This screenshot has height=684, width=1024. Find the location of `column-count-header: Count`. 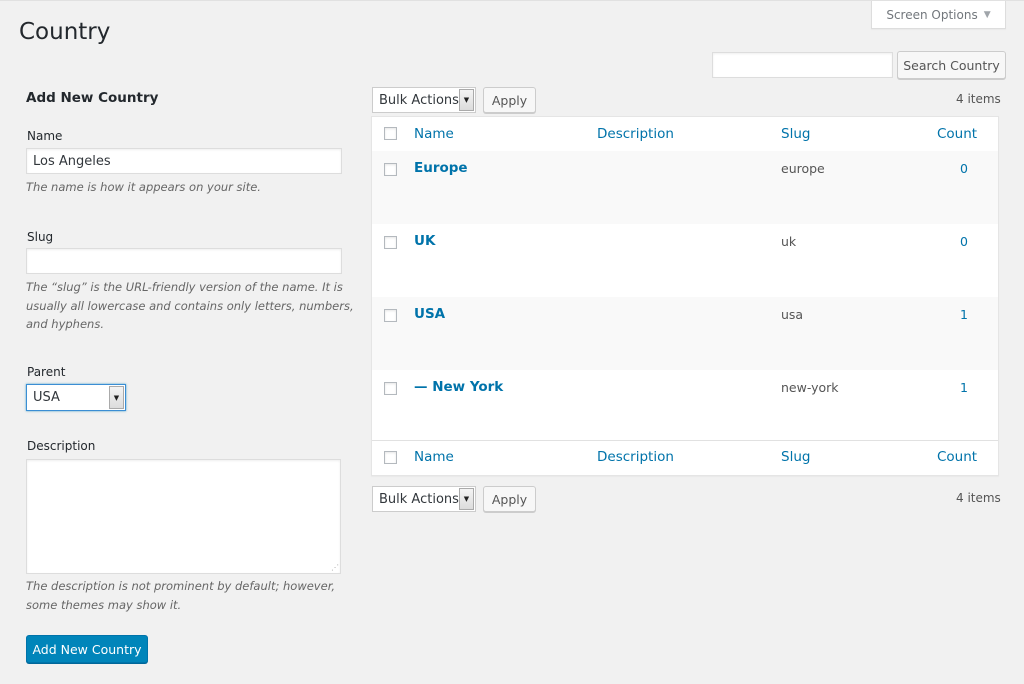

column-count-header: Count is located at coordinates (957, 134).